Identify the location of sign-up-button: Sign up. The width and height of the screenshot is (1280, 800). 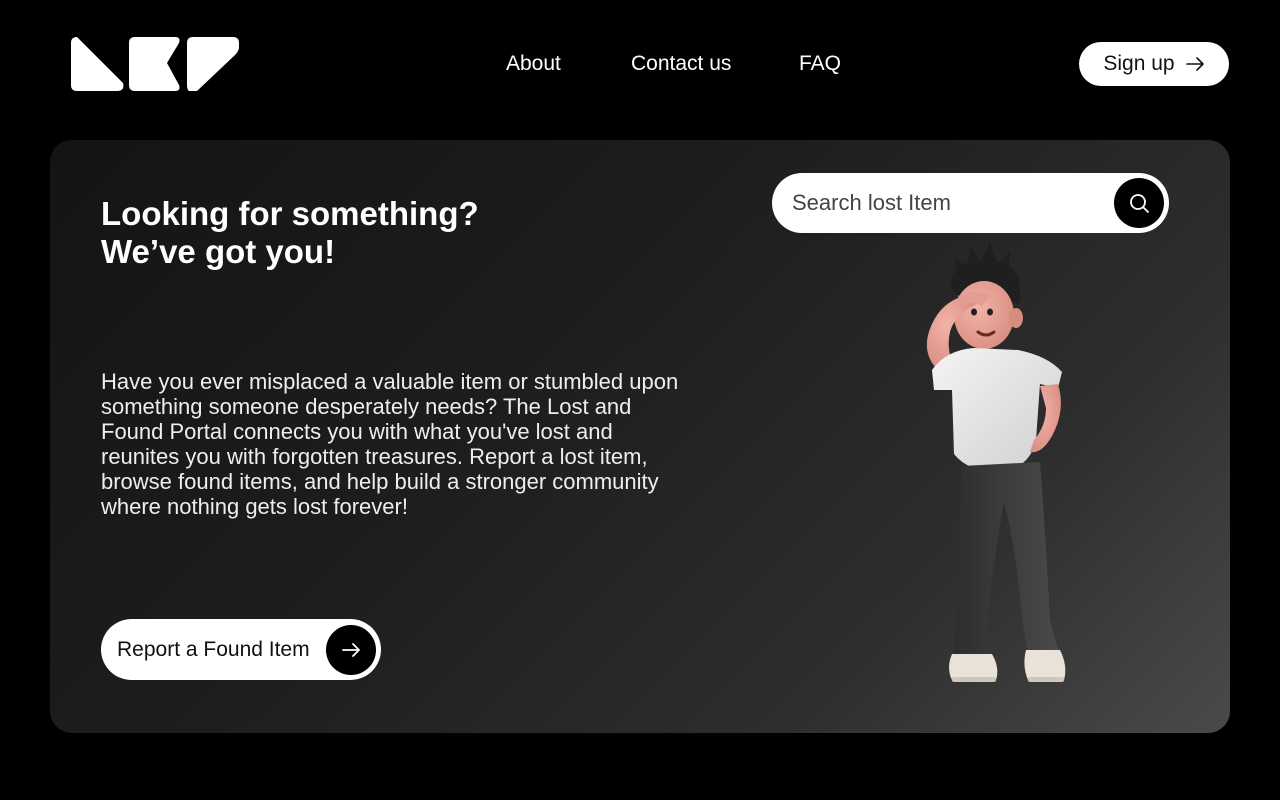
(1154, 64).